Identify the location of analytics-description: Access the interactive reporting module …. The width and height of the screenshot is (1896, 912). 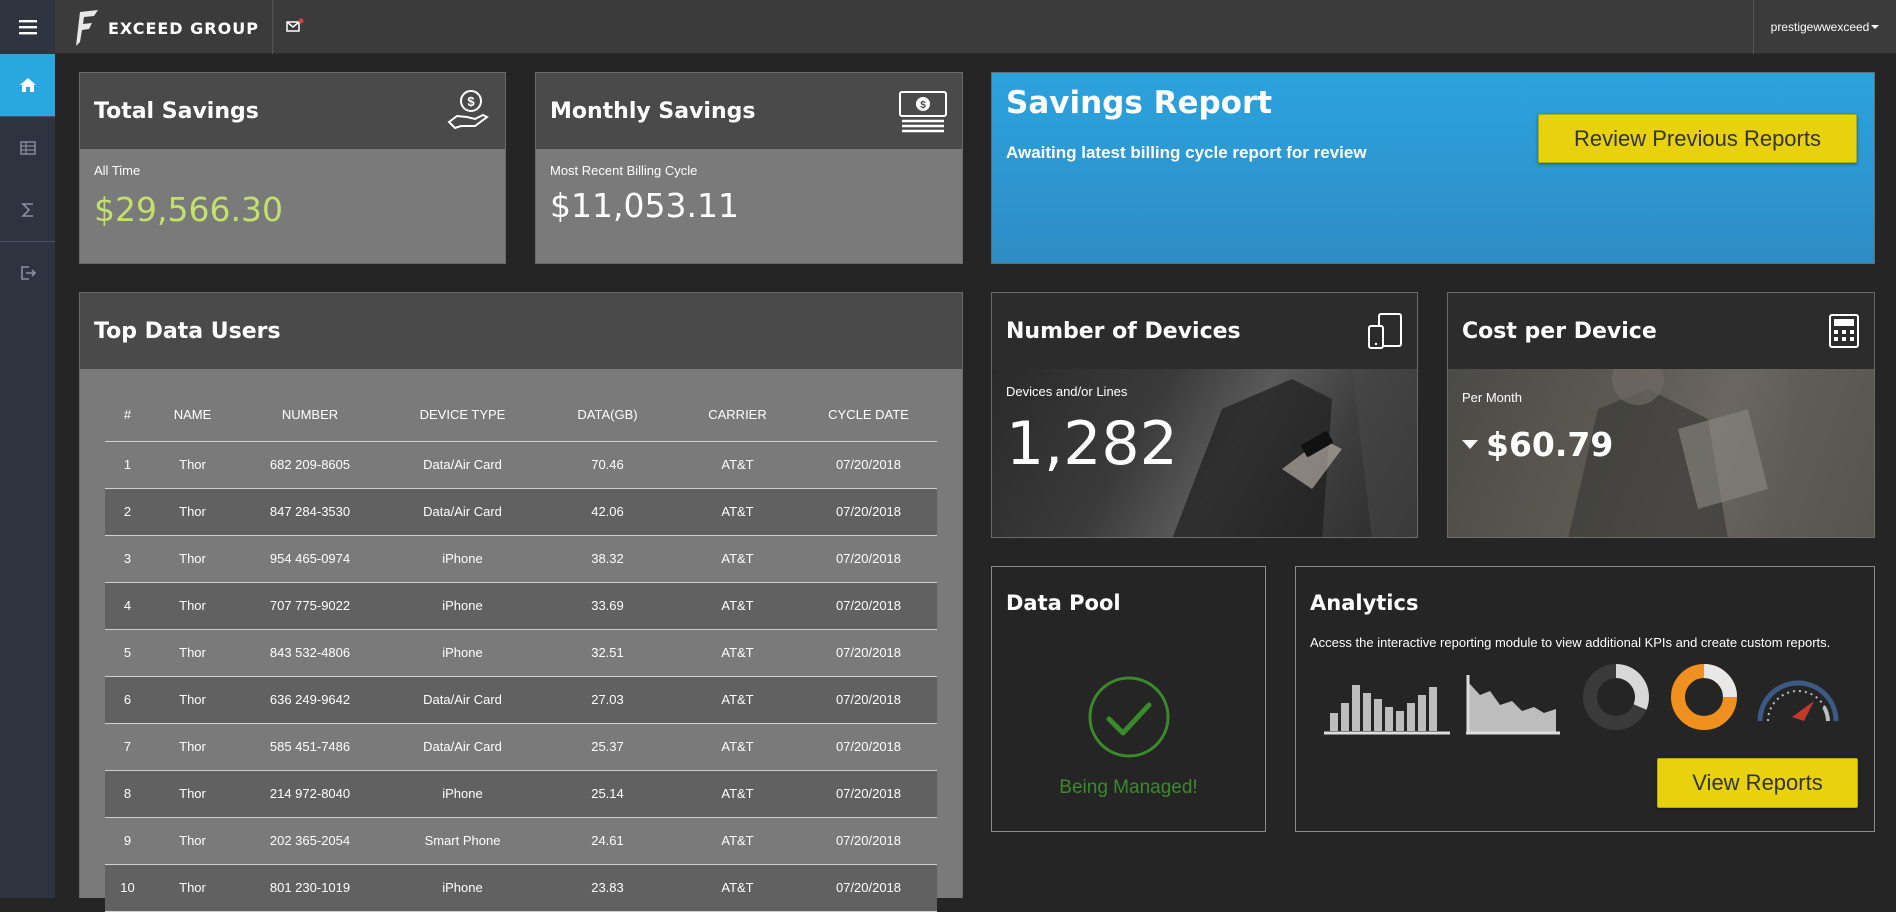
(1570, 642).